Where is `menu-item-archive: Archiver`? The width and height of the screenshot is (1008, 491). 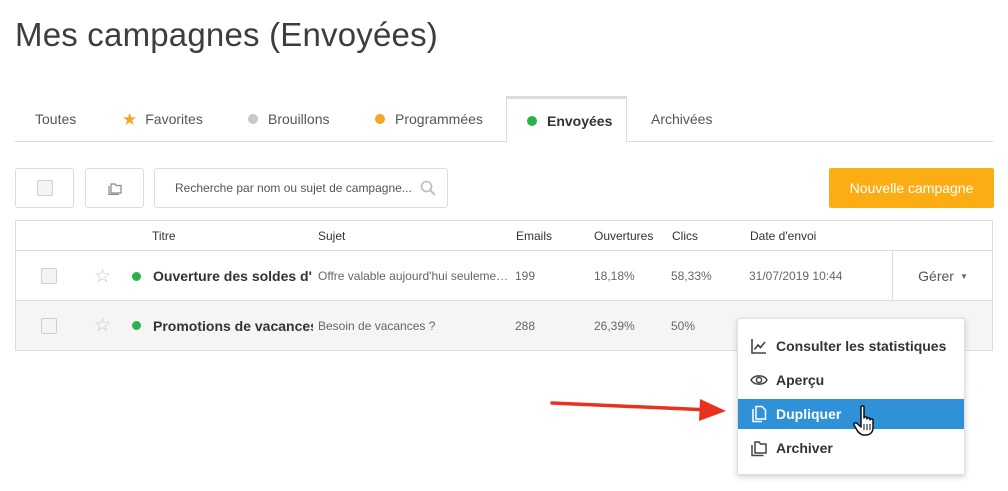 menu-item-archive: Archiver is located at coordinates (851, 448).